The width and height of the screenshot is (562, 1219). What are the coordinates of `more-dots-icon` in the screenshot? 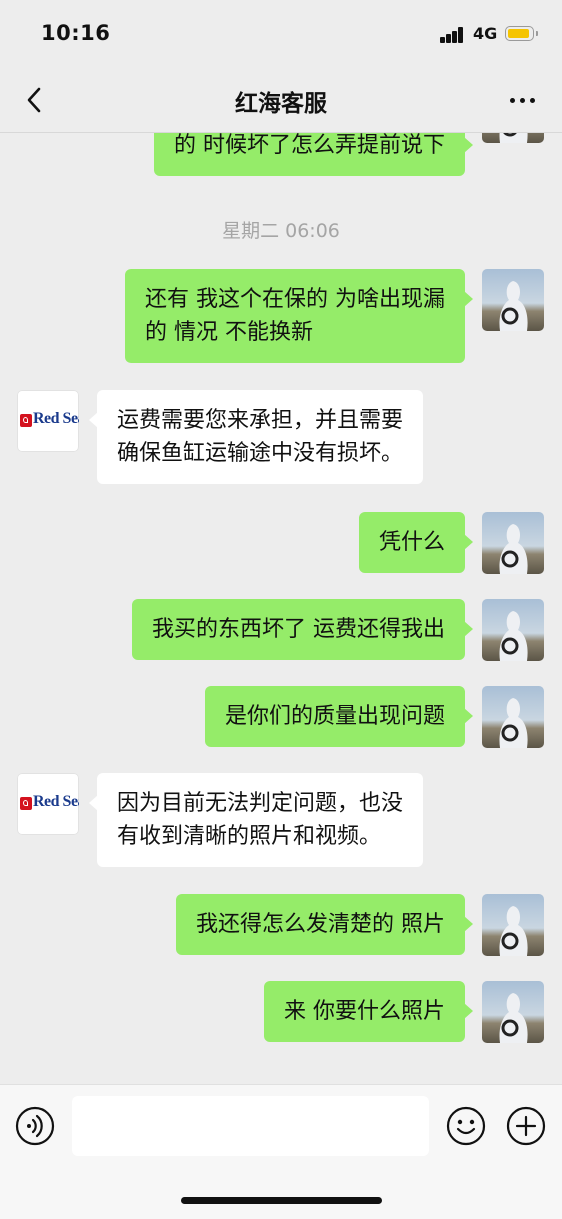 It's located at (522, 100).